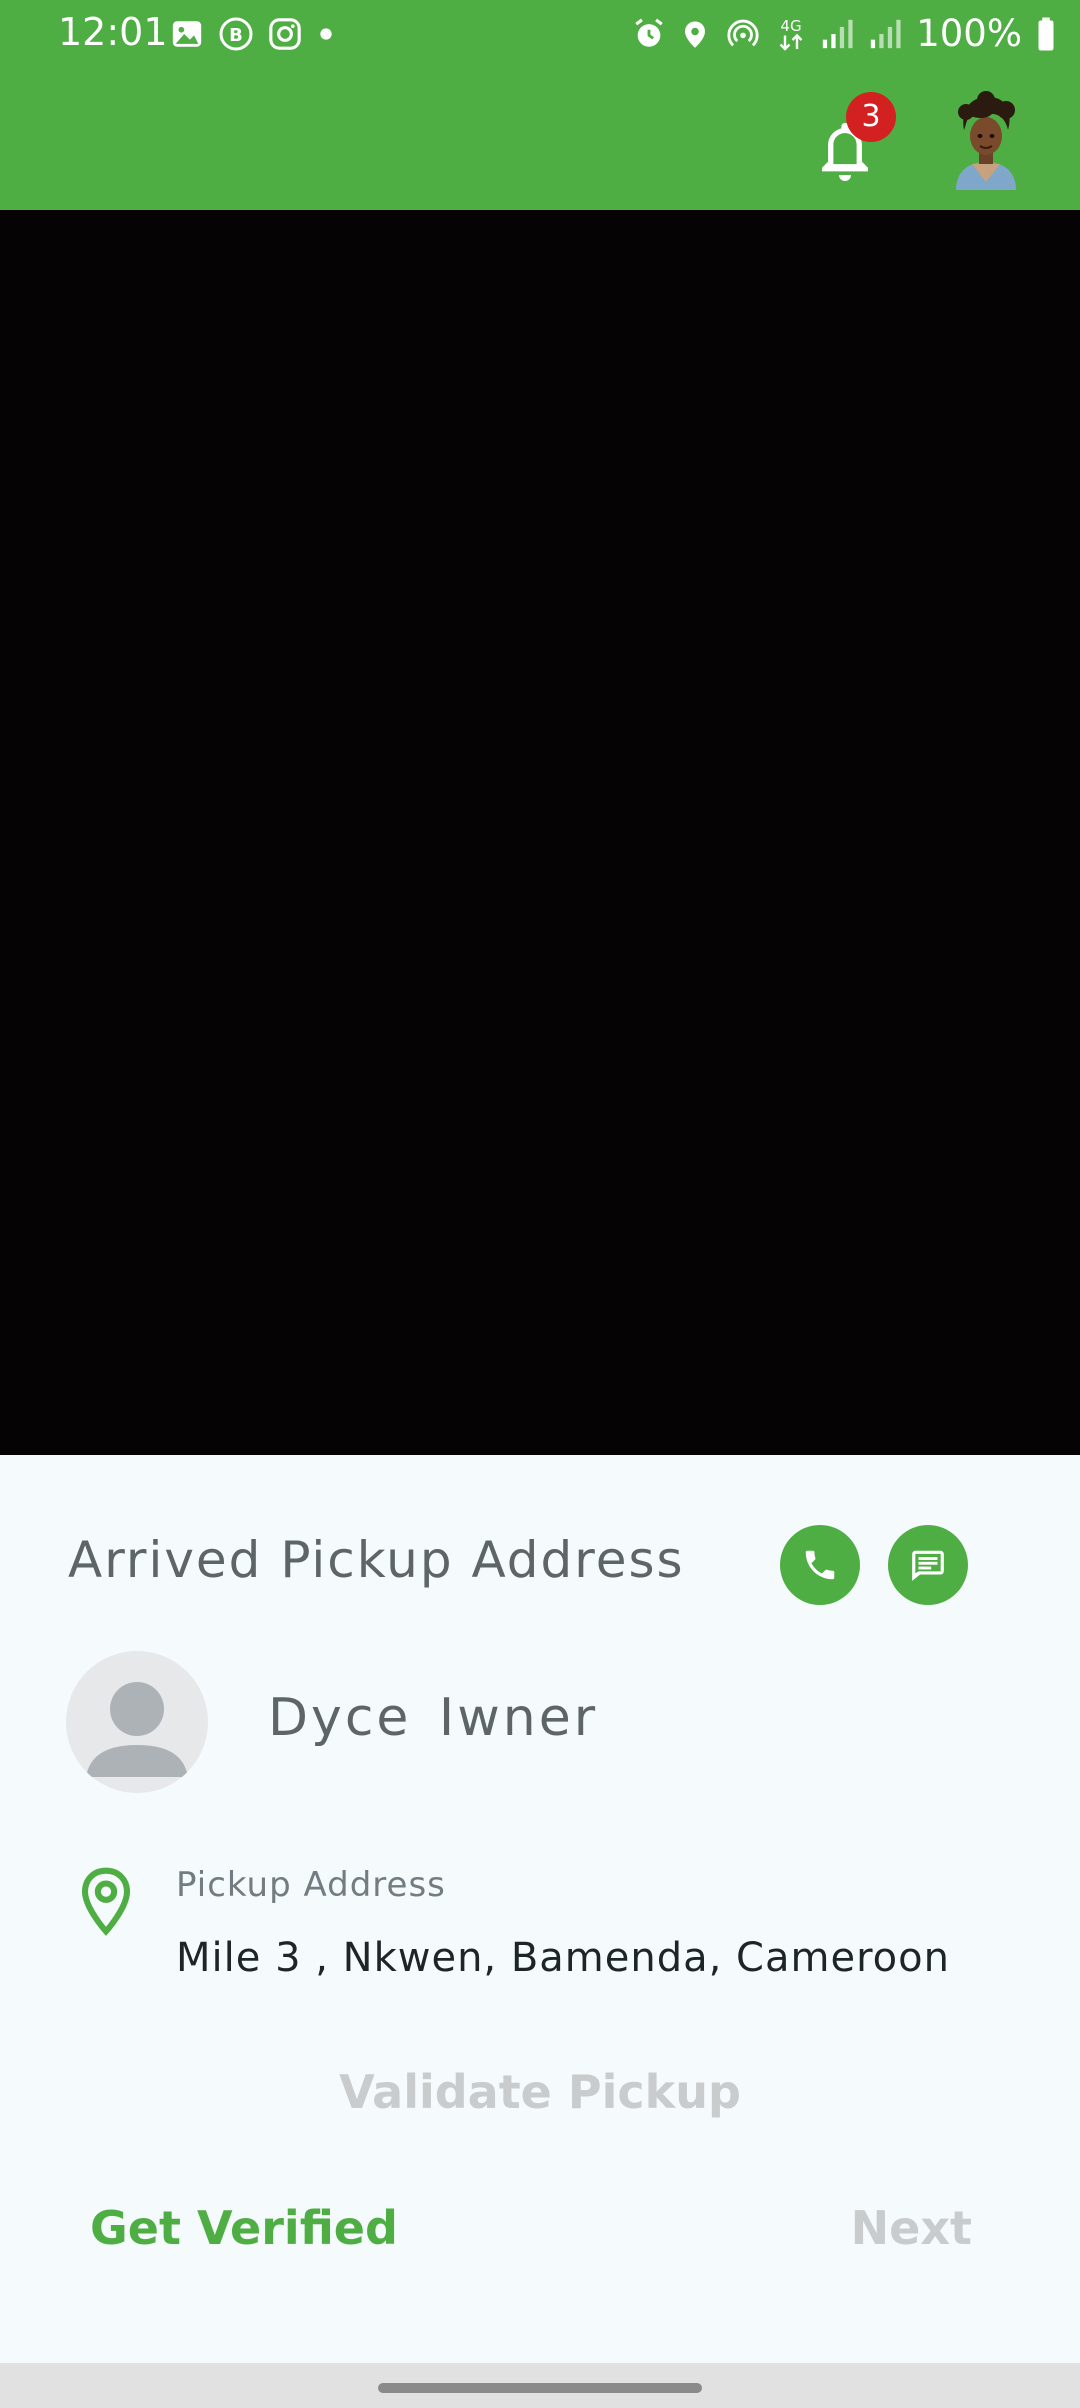 Image resolution: width=1080 pixels, height=2408 pixels. What do you see at coordinates (743, 32) in the screenshot?
I see `hotspot-icon` at bounding box center [743, 32].